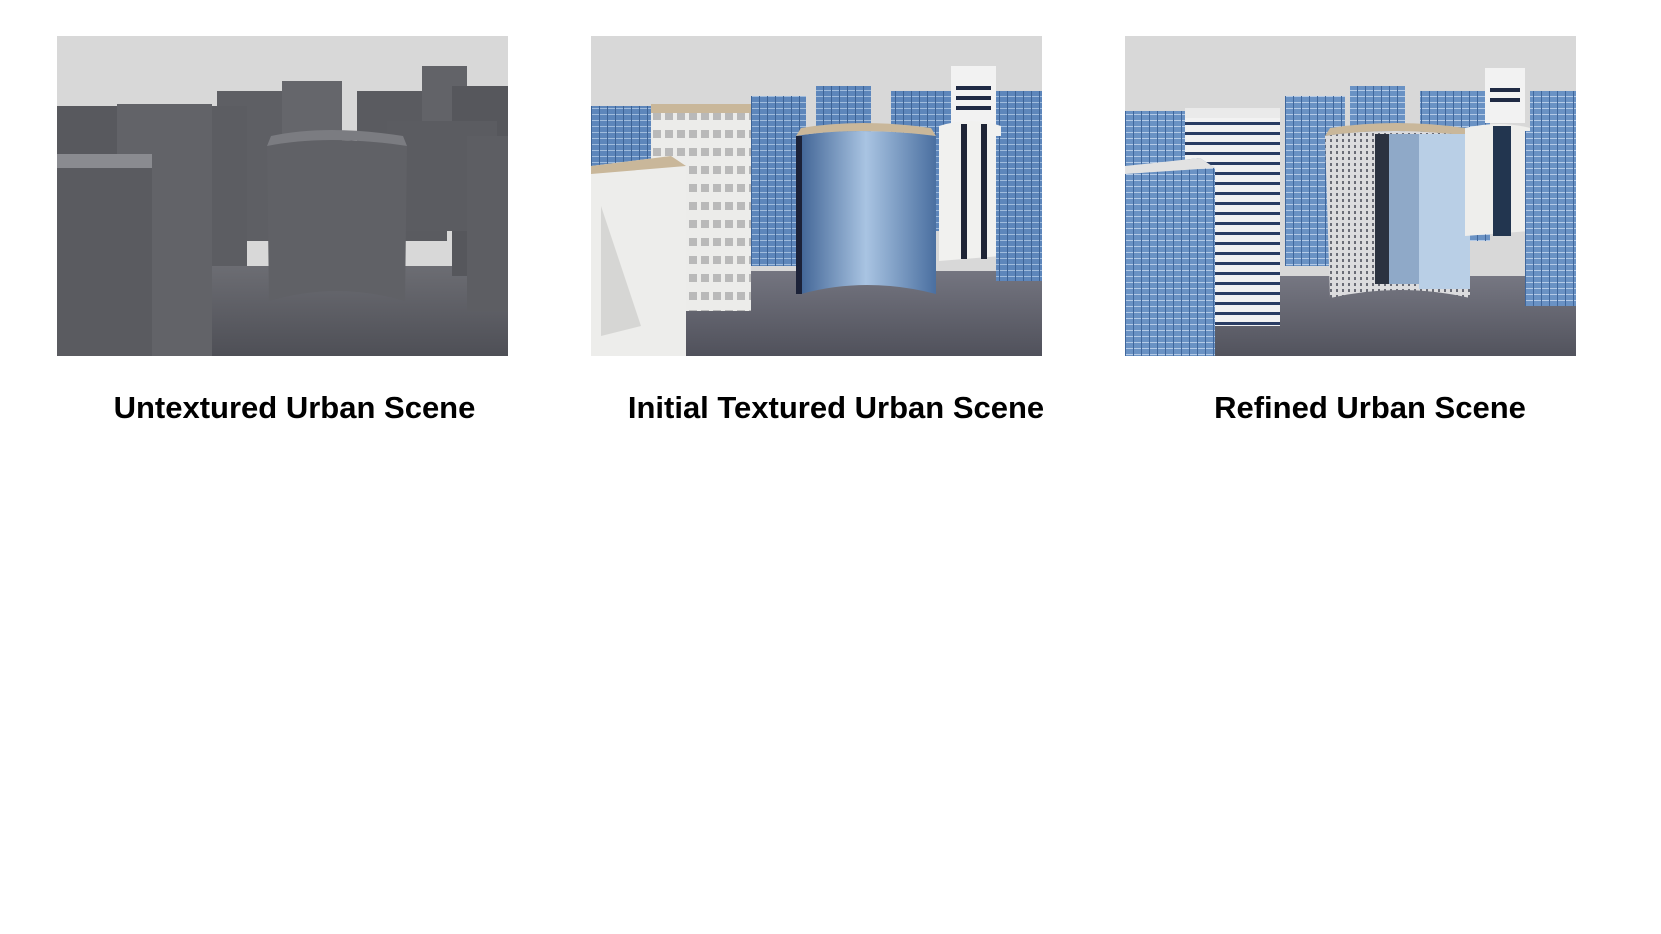  I want to click on panel-caption-initial-textured: Initial Textured Urban Scene, so click(836, 407).